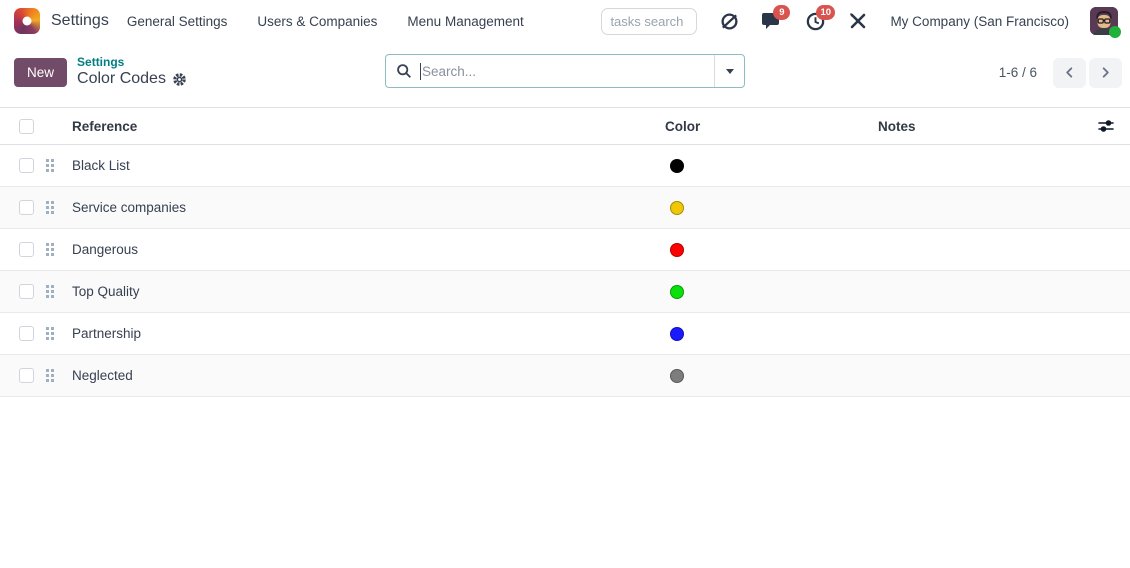  Describe the element at coordinates (368, 126) in the screenshot. I see `column-header-reference: Reference` at that location.